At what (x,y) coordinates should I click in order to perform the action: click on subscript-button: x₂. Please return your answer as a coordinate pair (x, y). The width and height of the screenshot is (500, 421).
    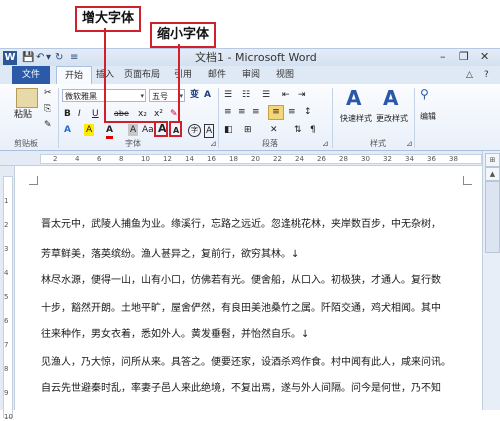
    Looking at the image, I should click on (142, 114).